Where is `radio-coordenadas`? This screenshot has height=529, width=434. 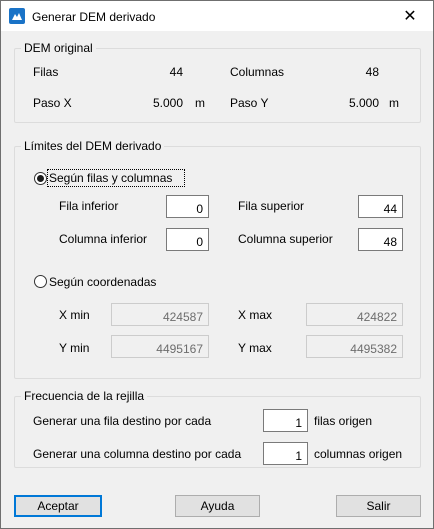 radio-coordenadas is located at coordinates (40, 281).